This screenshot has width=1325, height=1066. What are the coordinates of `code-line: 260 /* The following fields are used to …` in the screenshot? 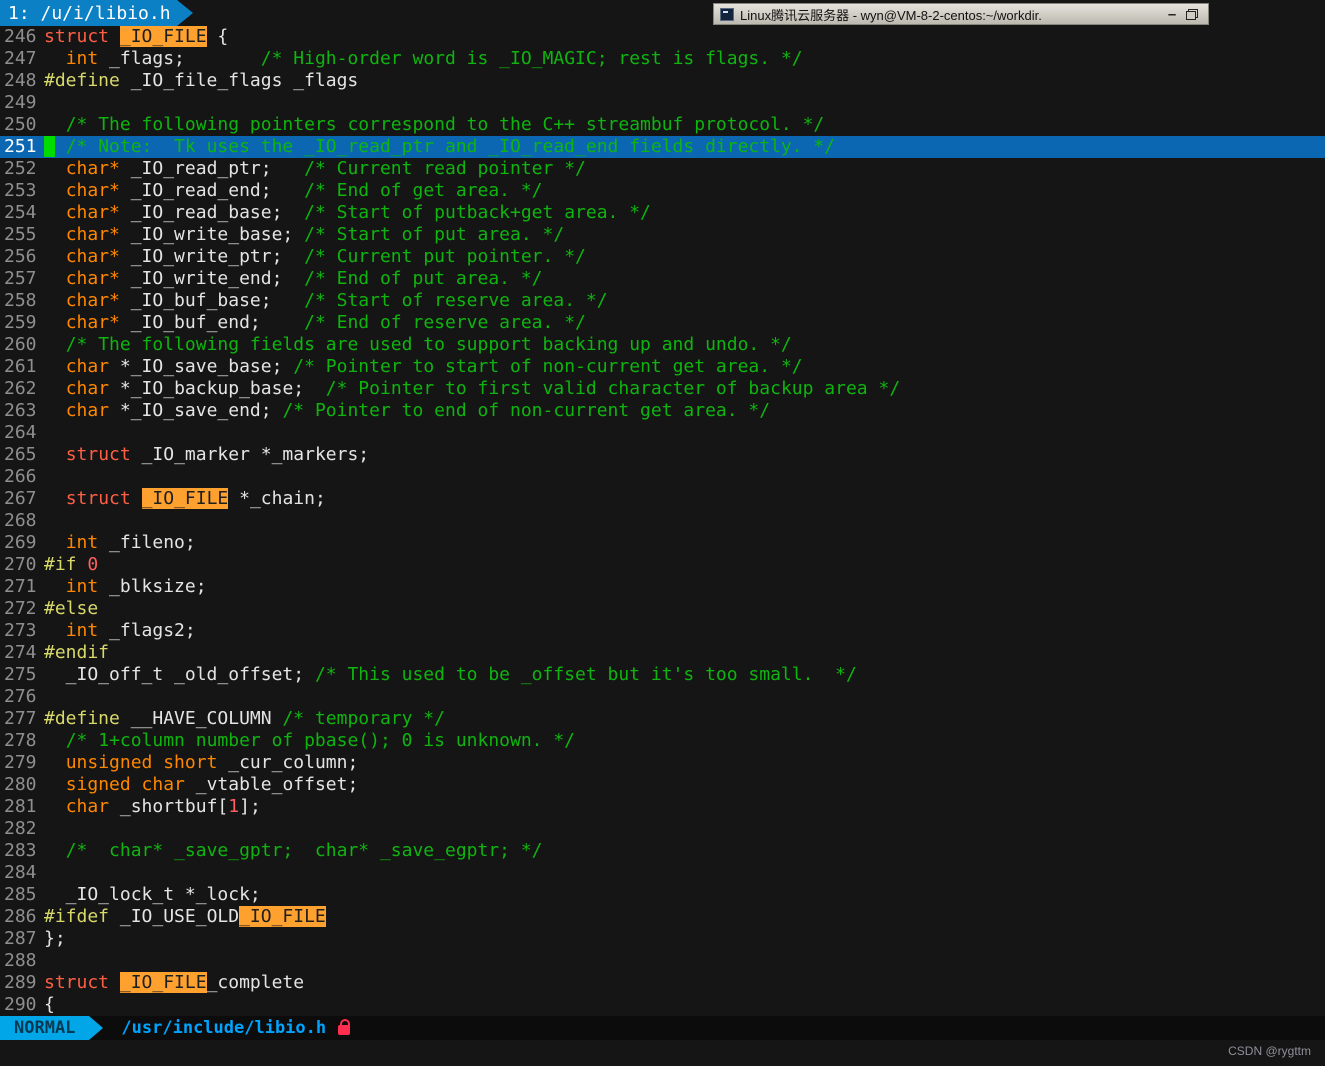 It's located at (662, 345).